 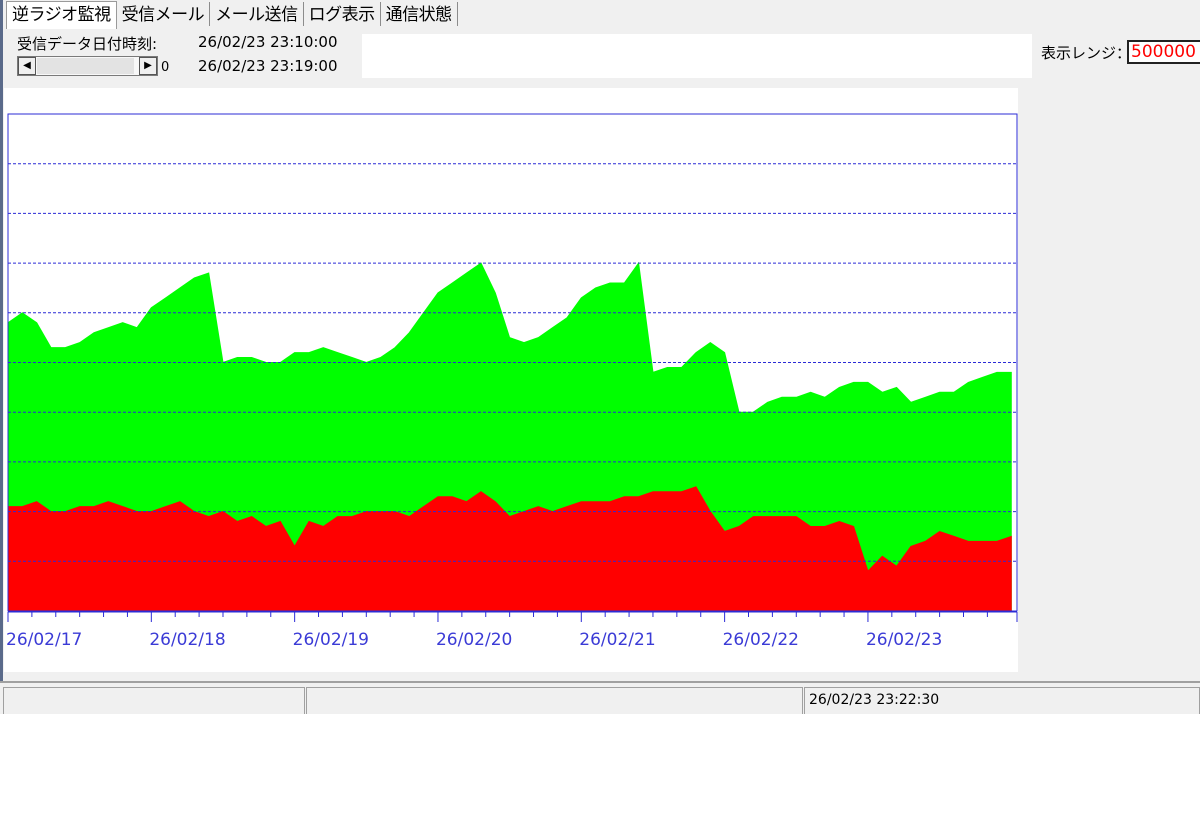 I want to click on status-timestamp: 26/02/23 23:22:30, so click(x=1002, y=700).